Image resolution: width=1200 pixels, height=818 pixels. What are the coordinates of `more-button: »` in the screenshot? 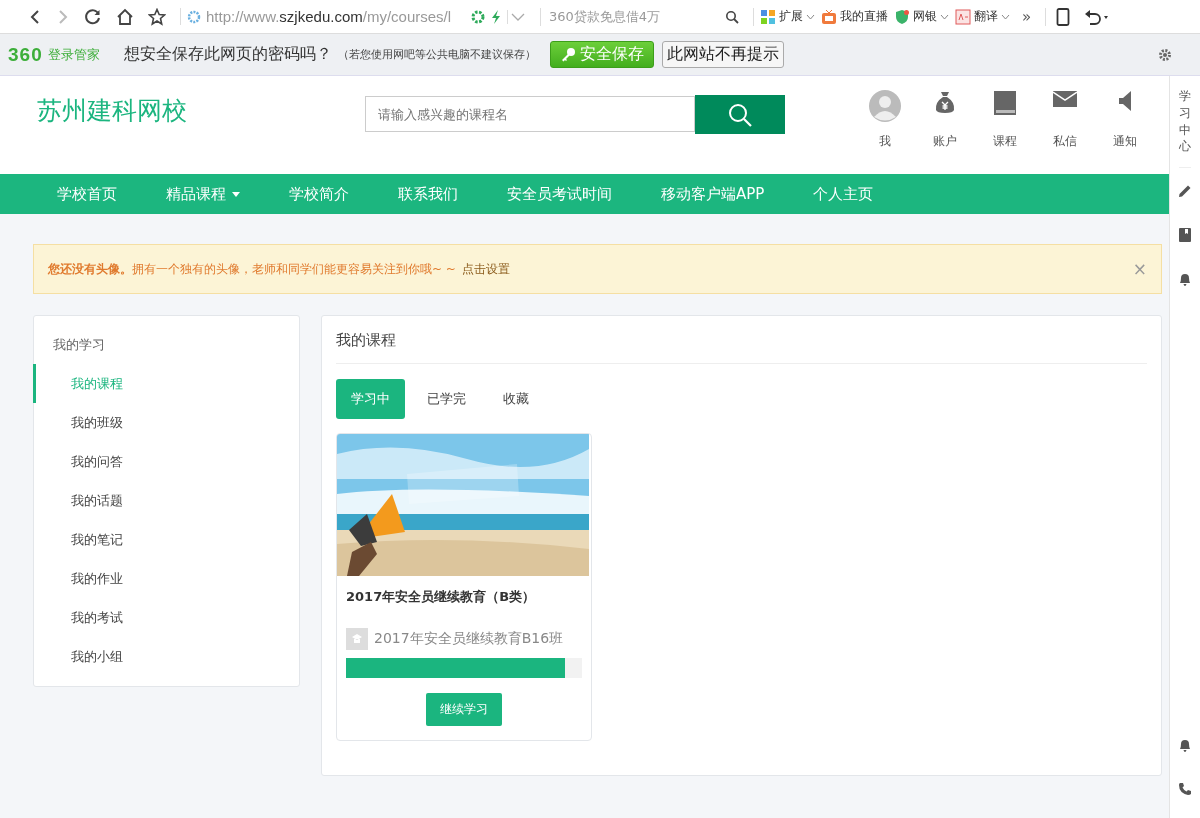 It's located at (1027, 16).